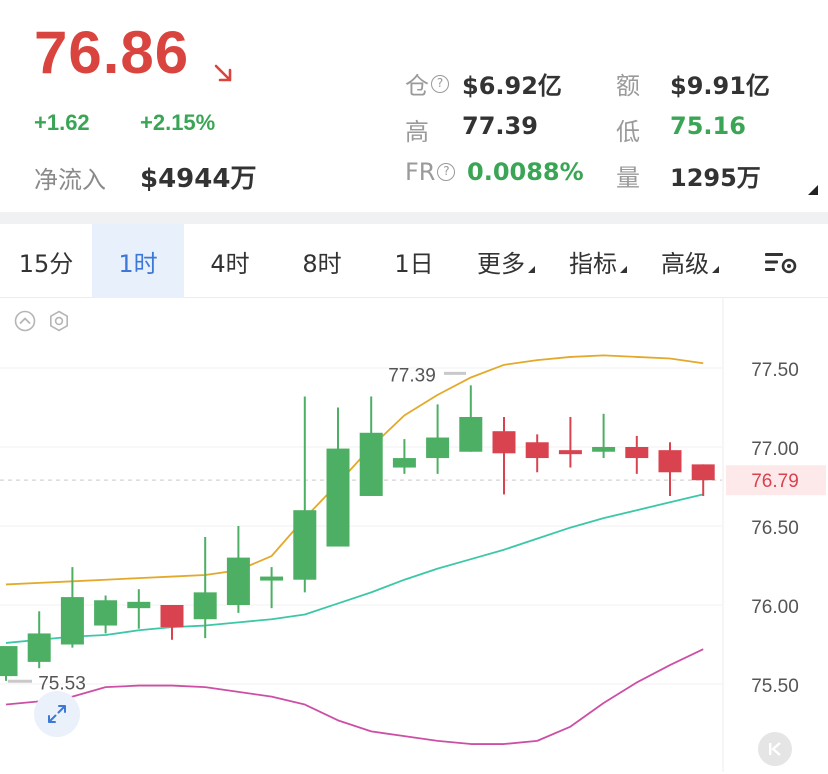 This screenshot has width=828, height=774. What do you see at coordinates (628, 86) in the screenshot?
I see `turnover-label: 额` at bounding box center [628, 86].